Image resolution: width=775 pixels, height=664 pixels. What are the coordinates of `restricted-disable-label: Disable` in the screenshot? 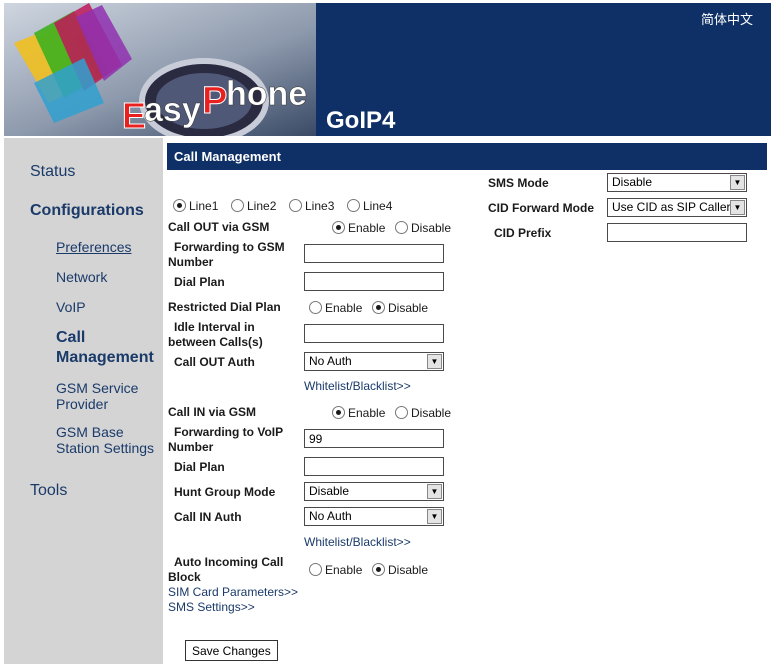 It's located at (408, 308).